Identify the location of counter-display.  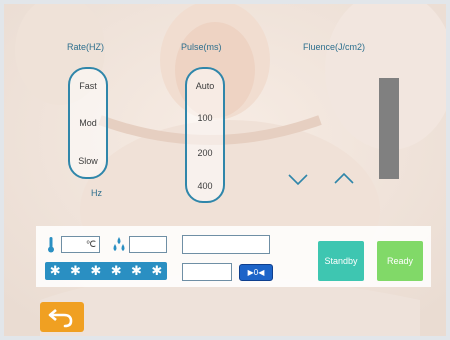
(207, 272).